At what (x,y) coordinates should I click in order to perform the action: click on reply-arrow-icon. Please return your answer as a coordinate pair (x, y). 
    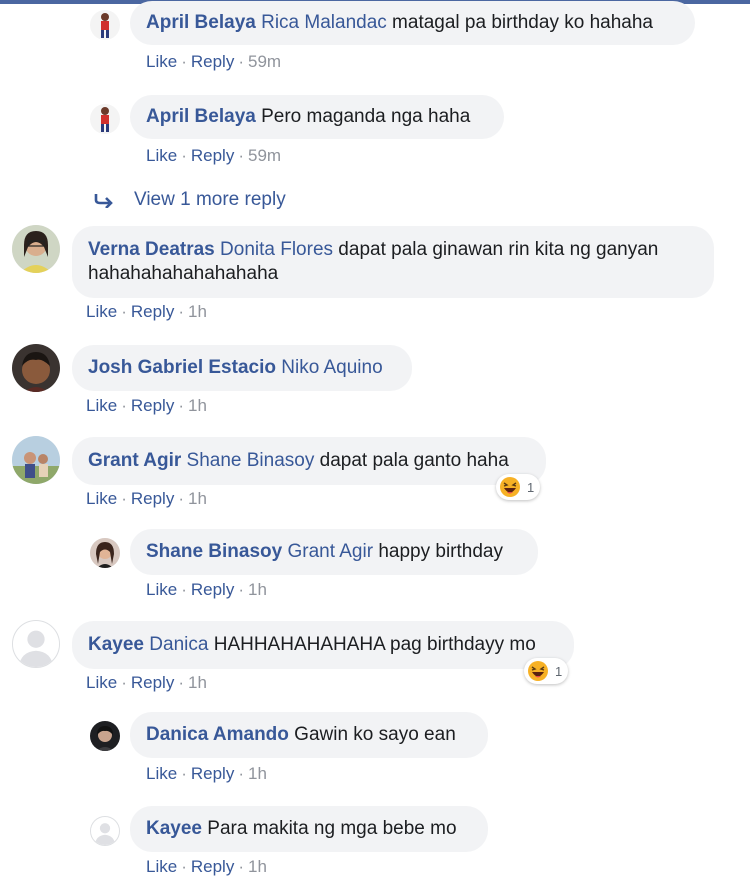
    Looking at the image, I should click on (103, 201).